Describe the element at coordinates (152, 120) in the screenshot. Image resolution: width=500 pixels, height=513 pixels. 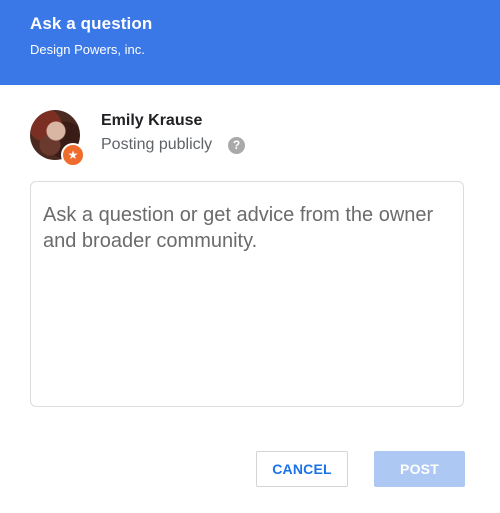
I see `user-name: Emily Krause` at that location.